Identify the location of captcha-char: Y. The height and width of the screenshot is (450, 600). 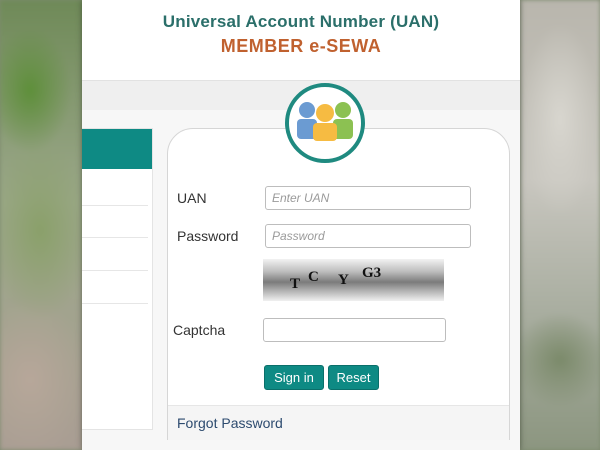
(343, 280).